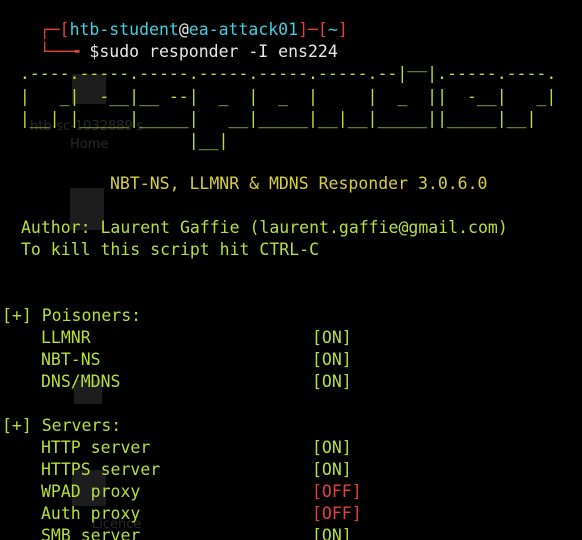 The width and height of the screenshot is (582, 540). What do you see at coordinates (96, 447) in the screenshot?
I see `server-name-http: HTTP server` at bounding box center [96, 447].